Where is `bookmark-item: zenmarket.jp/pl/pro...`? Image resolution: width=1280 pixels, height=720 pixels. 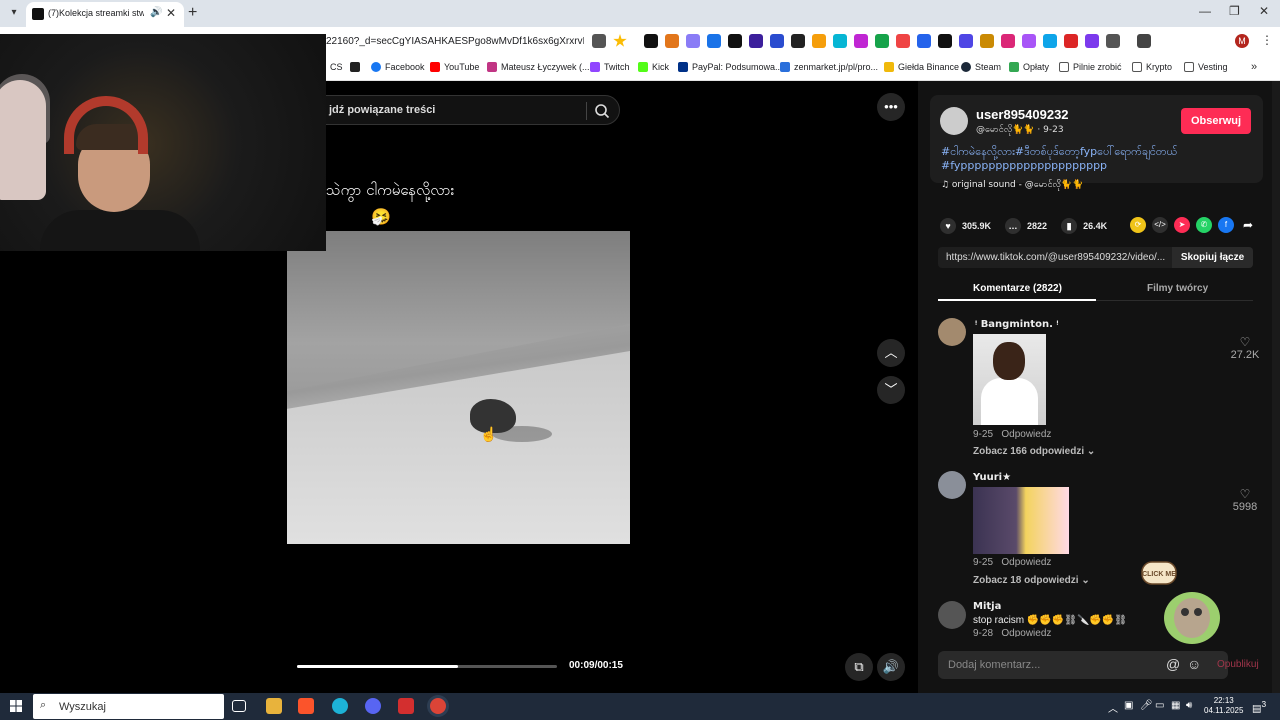 bookmark-item: zenmarket.jp/pl/pro... is located at coordinates (829, 67).